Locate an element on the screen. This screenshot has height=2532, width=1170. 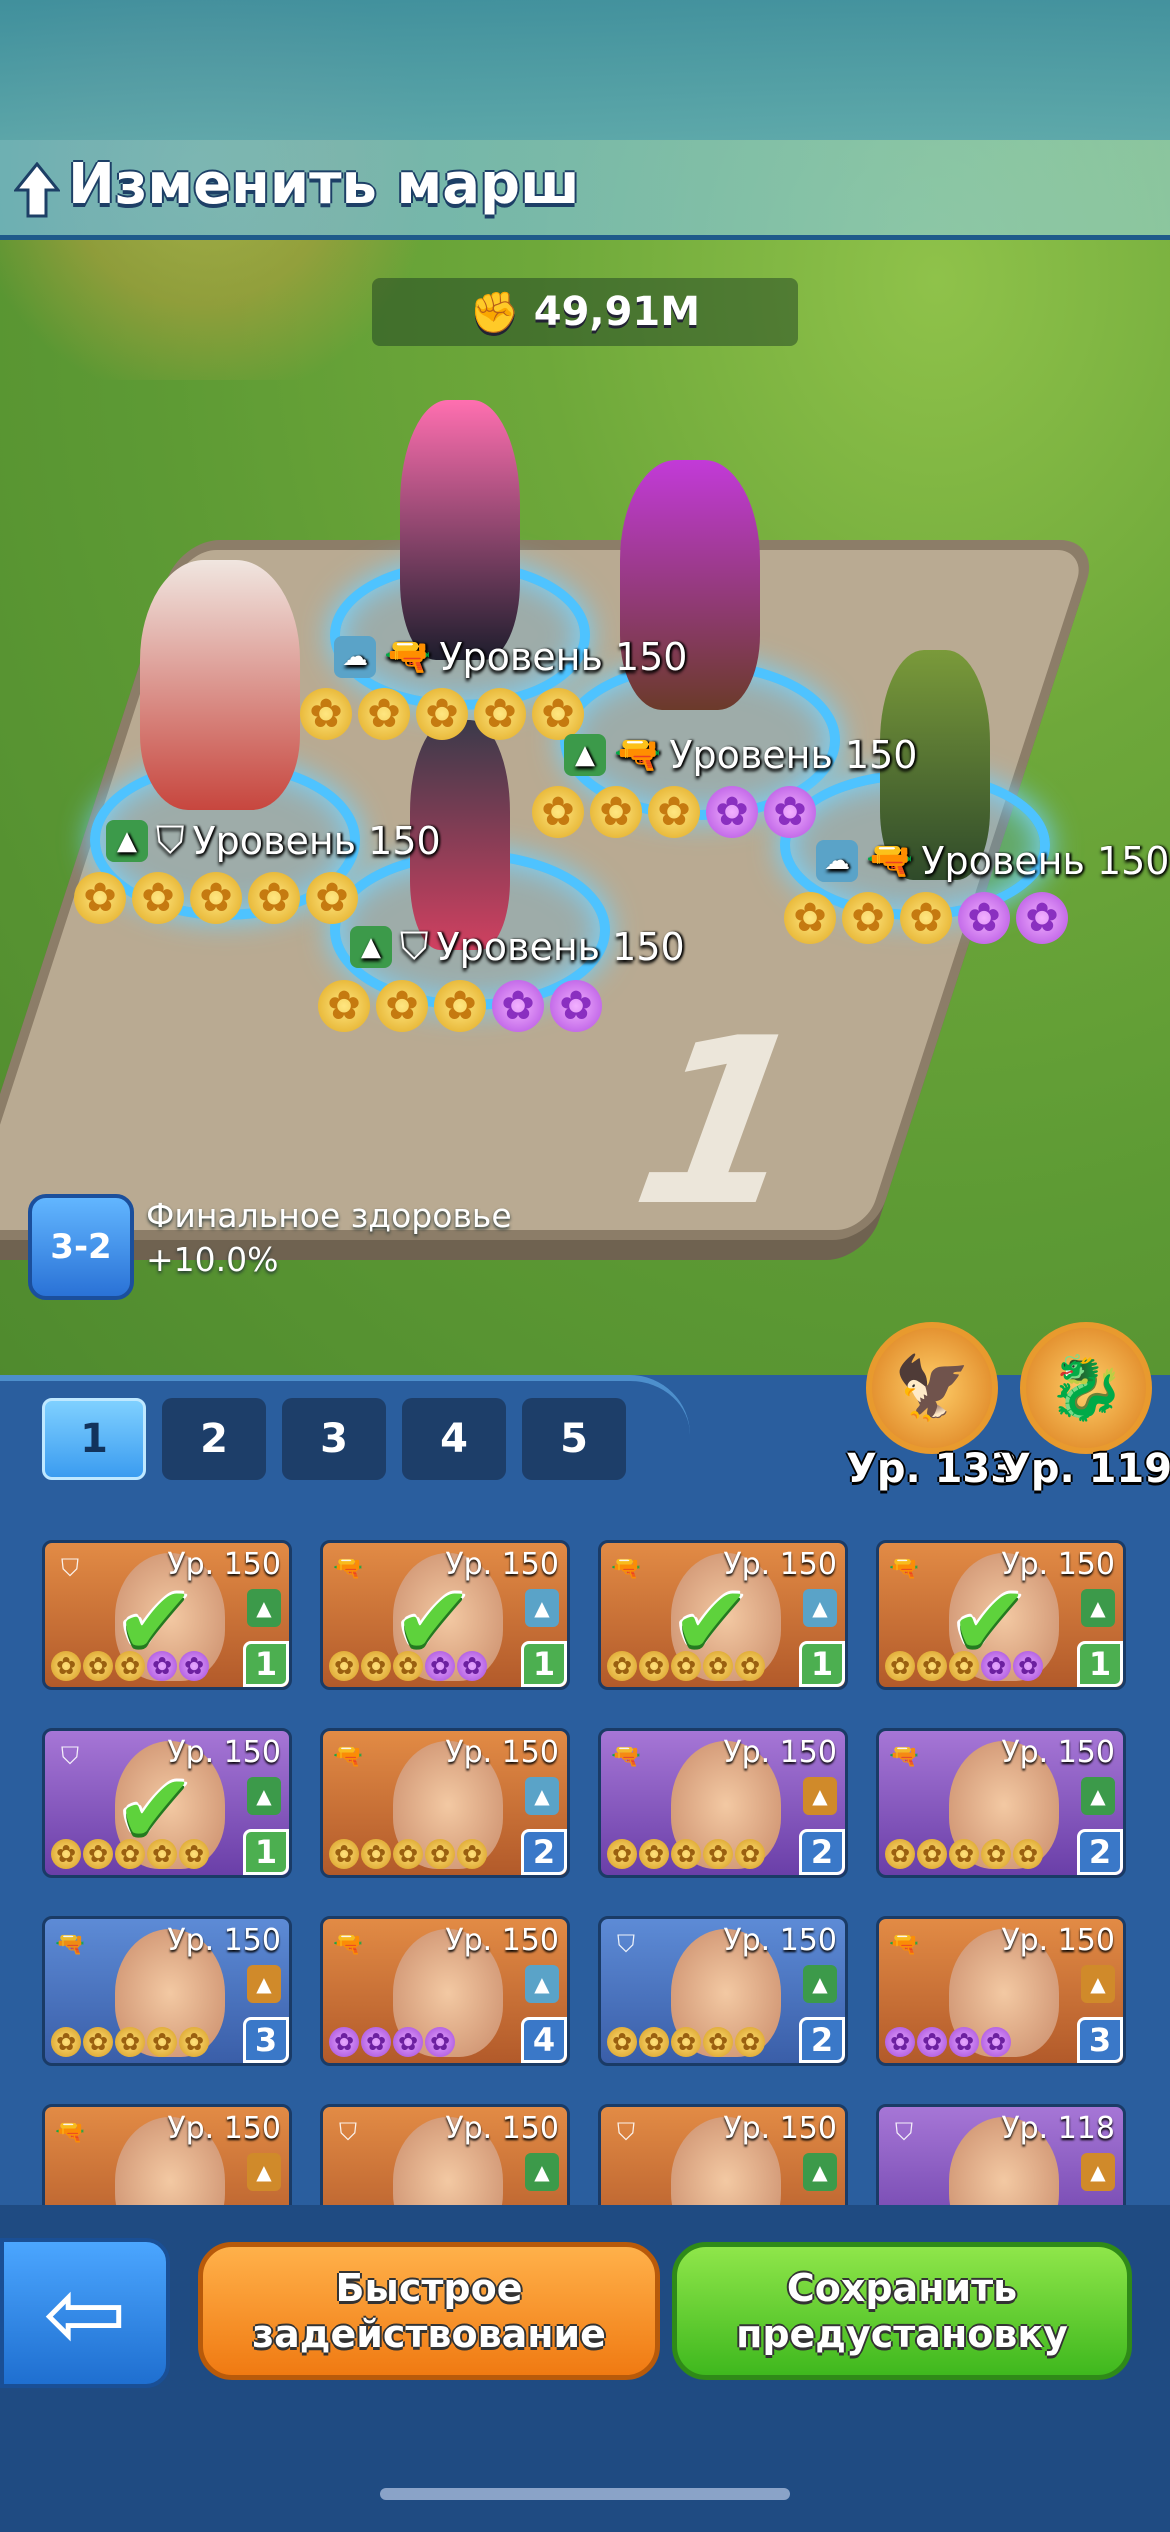
preset-tab-1: 1 is located at coordinates (94, 1439).